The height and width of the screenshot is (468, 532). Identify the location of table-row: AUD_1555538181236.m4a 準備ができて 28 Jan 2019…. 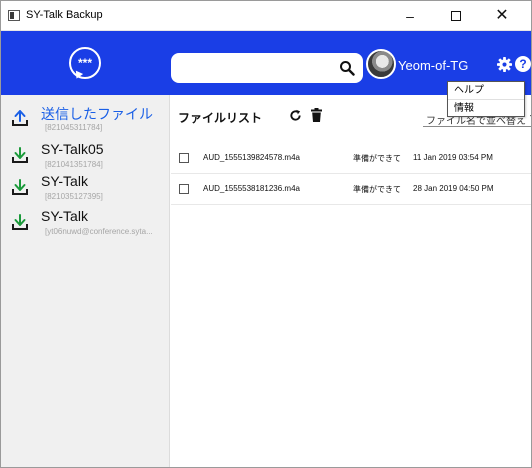
(351, 189).